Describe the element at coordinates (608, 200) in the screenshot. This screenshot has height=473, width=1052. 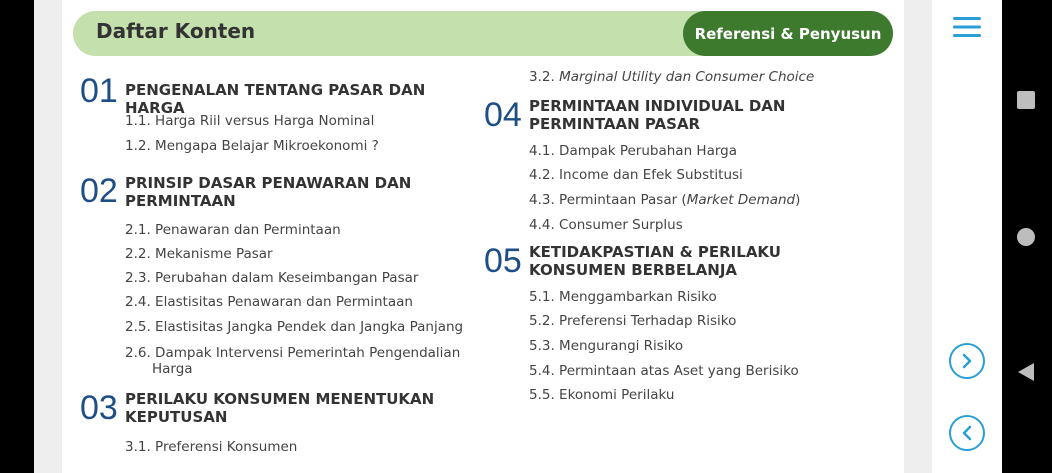
I see `toc-item-text: 4.3. Permintaan Pasar (` at that location.